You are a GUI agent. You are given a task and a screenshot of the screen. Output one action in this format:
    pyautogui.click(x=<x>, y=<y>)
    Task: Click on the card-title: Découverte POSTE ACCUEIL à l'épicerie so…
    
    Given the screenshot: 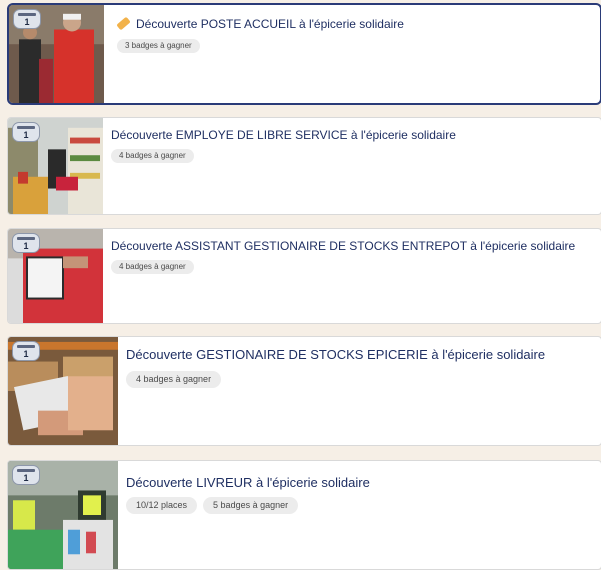 What is the action you would take?
    pyautogui.click(x=260, y=23)
    